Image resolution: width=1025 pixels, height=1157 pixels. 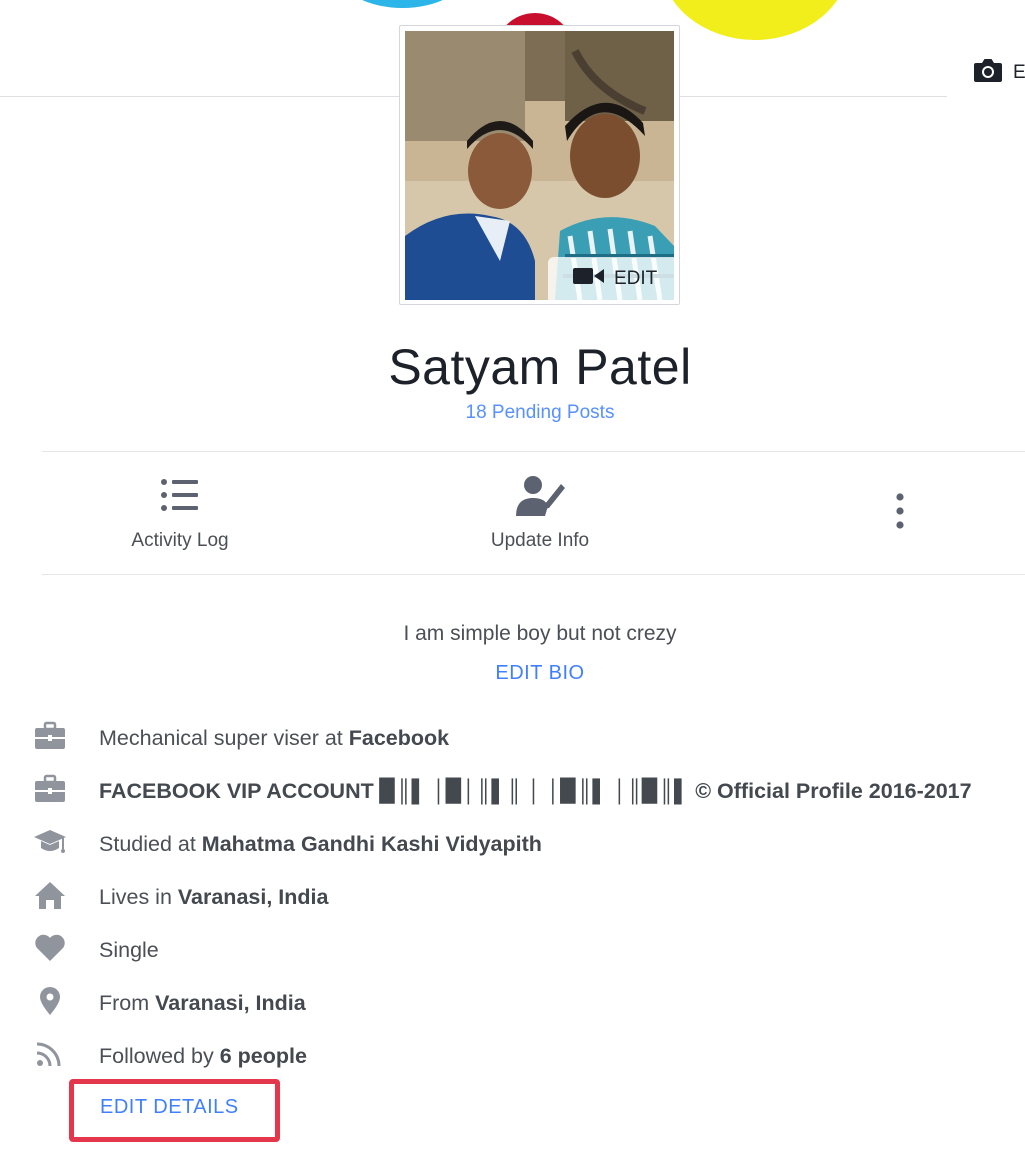 I want to click on activity-log-button: Activity Log, so click(x=180, y=510).